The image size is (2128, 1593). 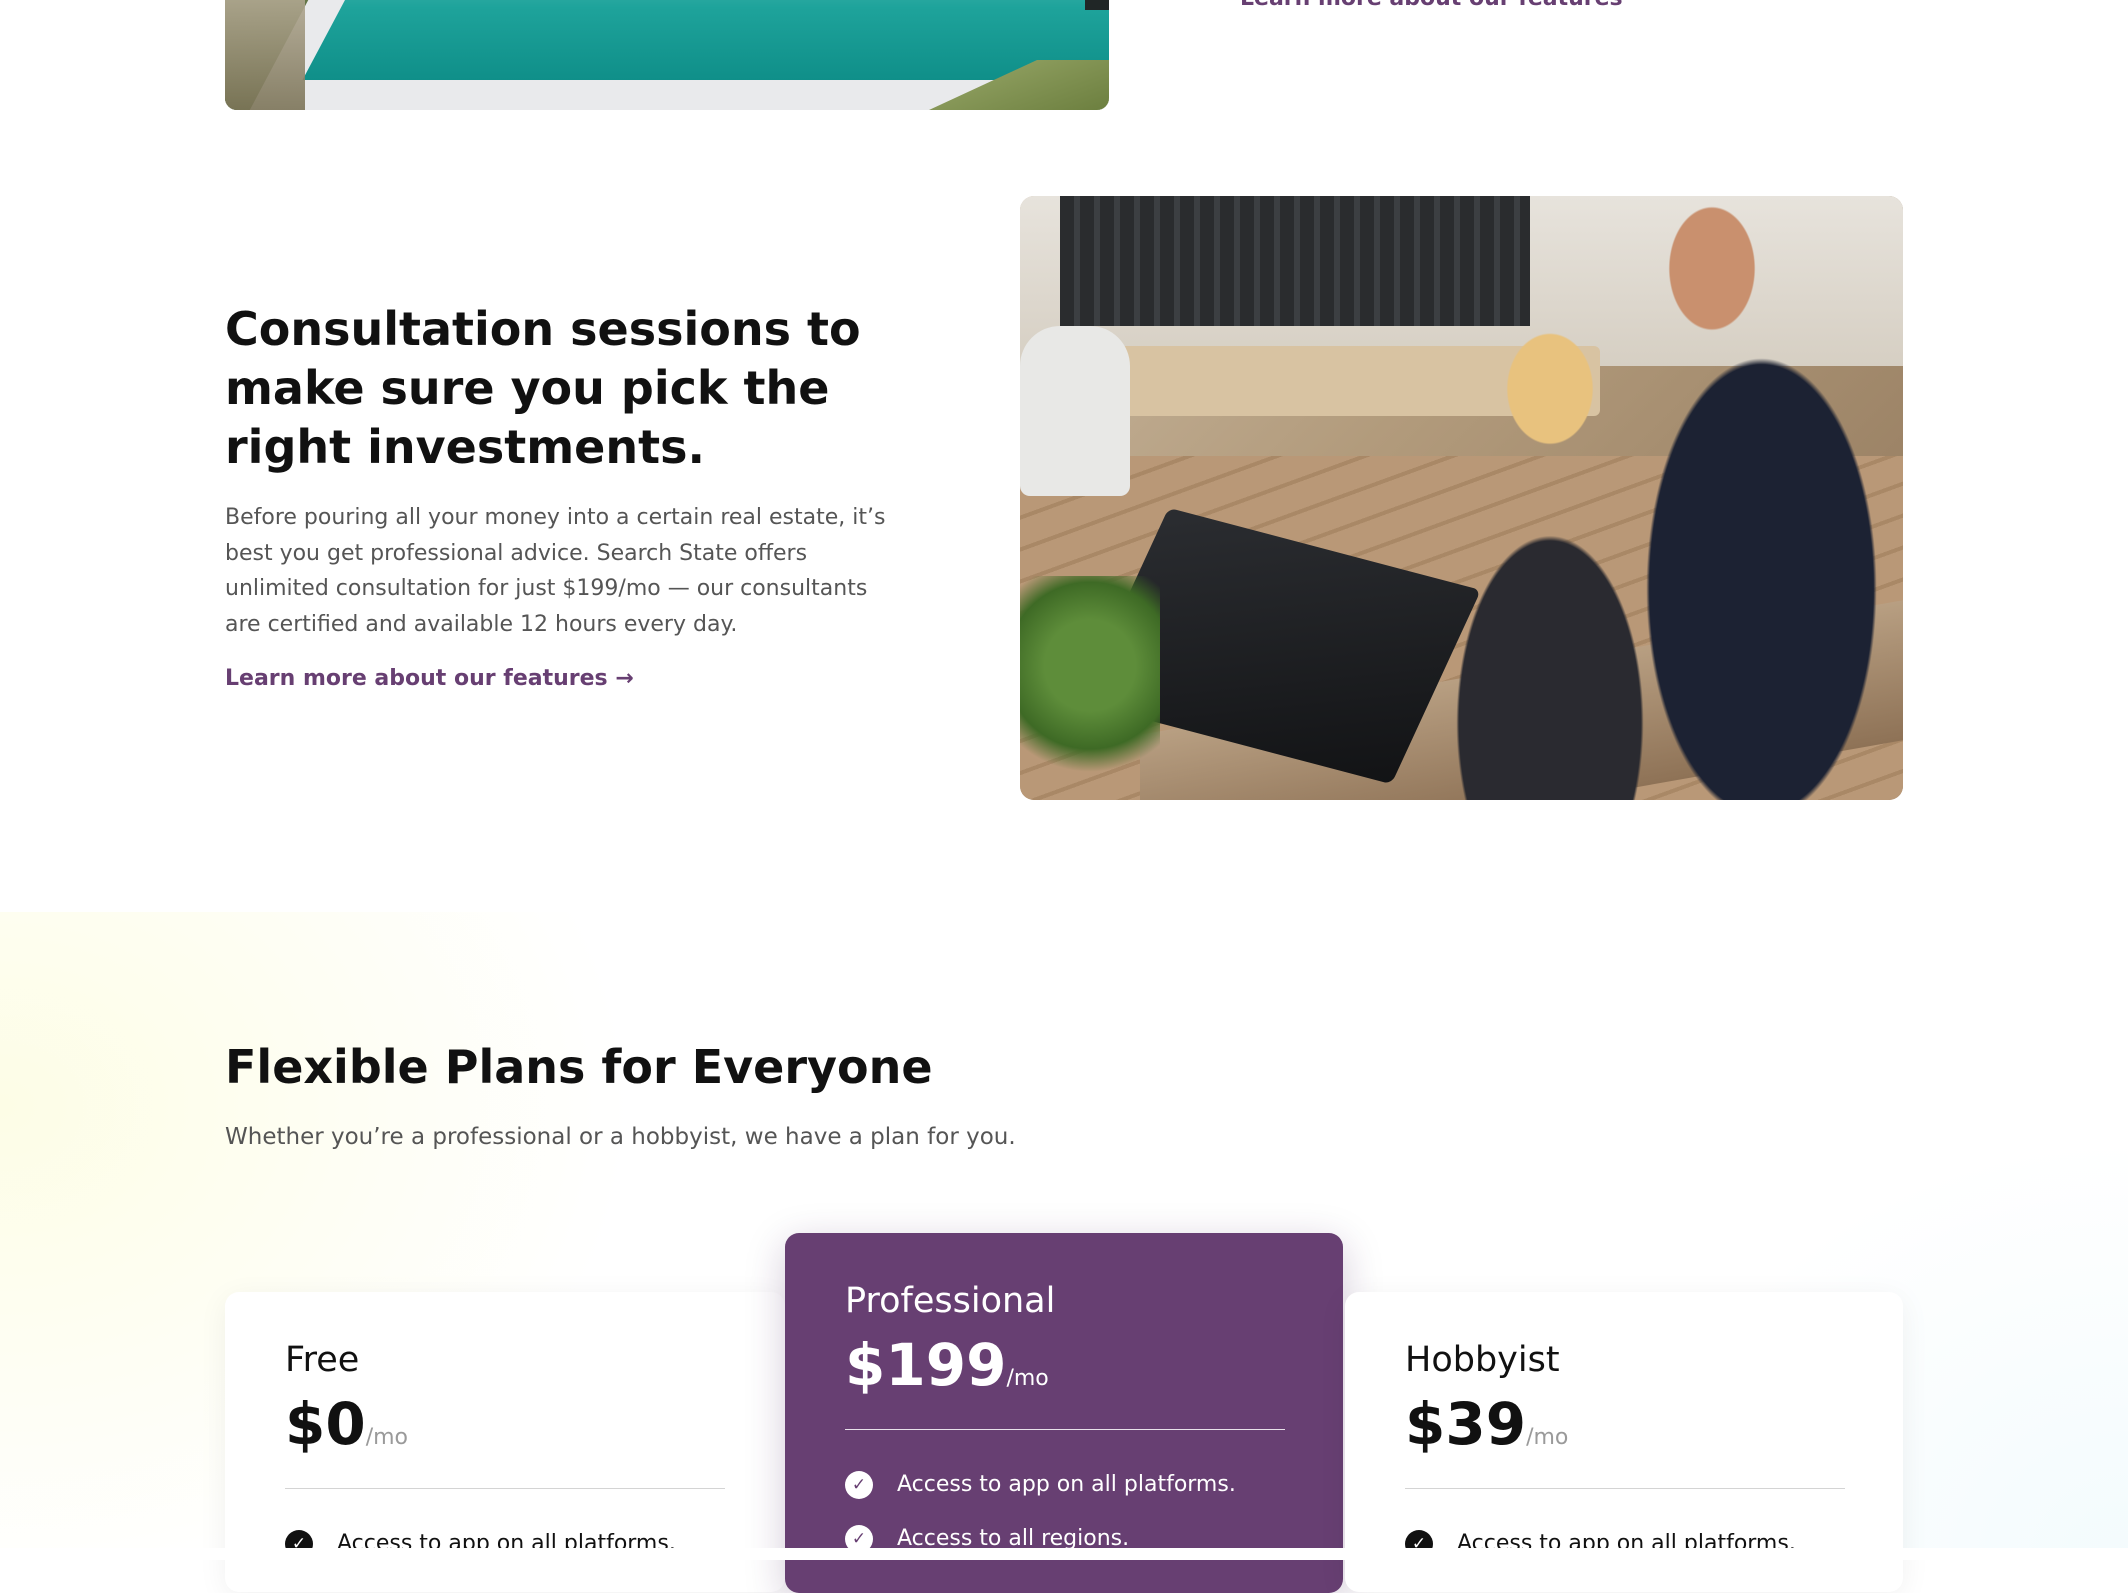 I want to click on viewport-bottom-edge, so click(x=1064, y=1554).